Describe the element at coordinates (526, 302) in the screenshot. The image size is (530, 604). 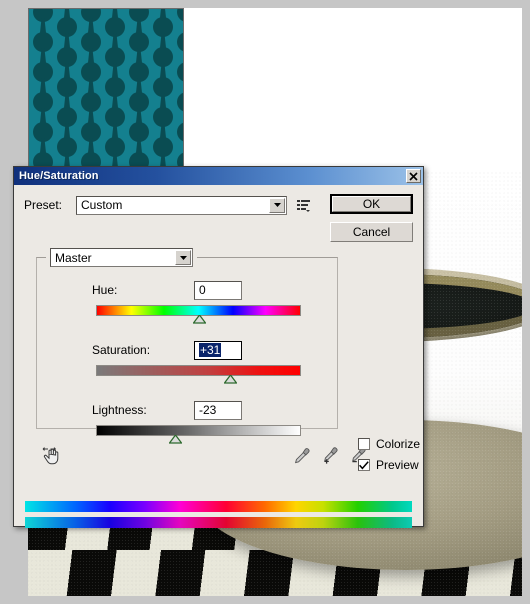
I see `workspace-right-gutter` at that location.